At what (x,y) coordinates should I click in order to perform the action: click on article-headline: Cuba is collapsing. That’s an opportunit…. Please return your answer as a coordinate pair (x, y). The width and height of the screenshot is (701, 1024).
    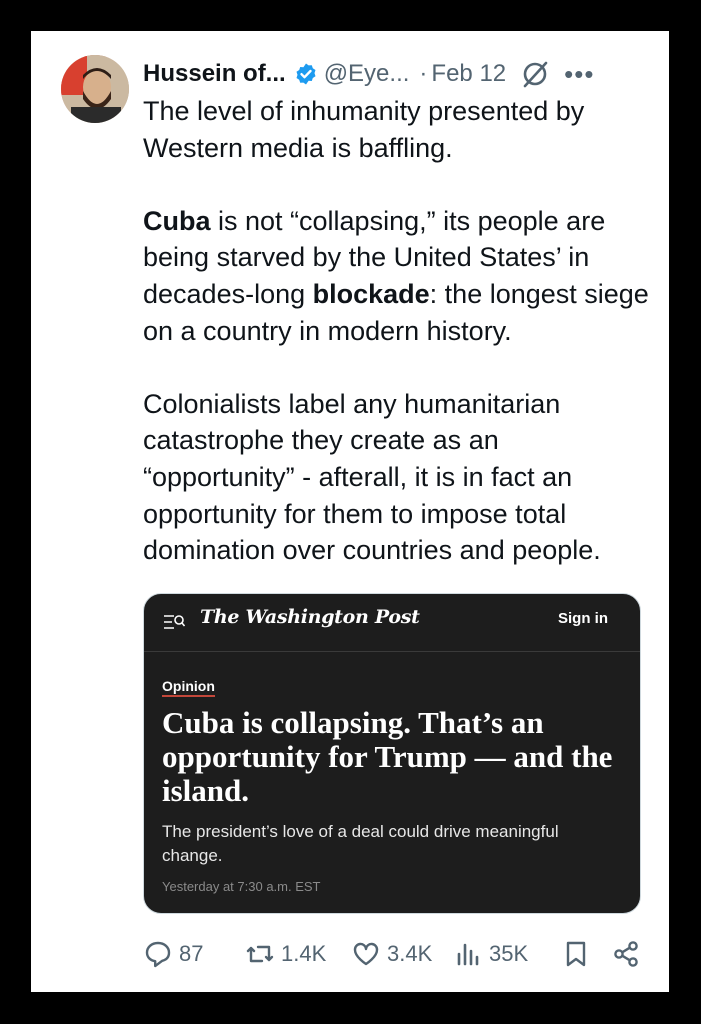
    Looking at the image, I should click on (387, 756).